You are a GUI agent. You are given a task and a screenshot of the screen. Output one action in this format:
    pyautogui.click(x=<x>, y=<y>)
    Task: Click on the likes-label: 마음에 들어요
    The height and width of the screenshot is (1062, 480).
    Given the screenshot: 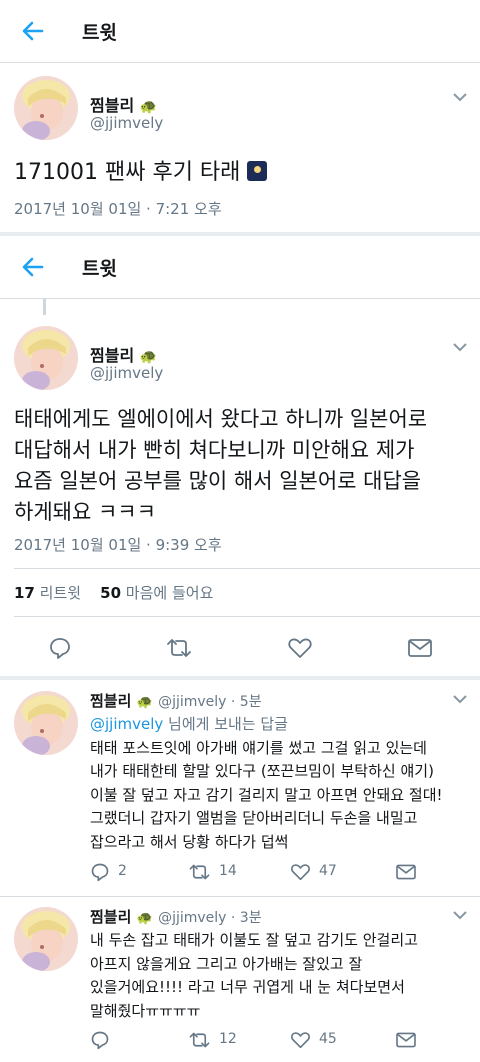 What is the action you would take?
    pyautogui.click(x=170, y=593)
    